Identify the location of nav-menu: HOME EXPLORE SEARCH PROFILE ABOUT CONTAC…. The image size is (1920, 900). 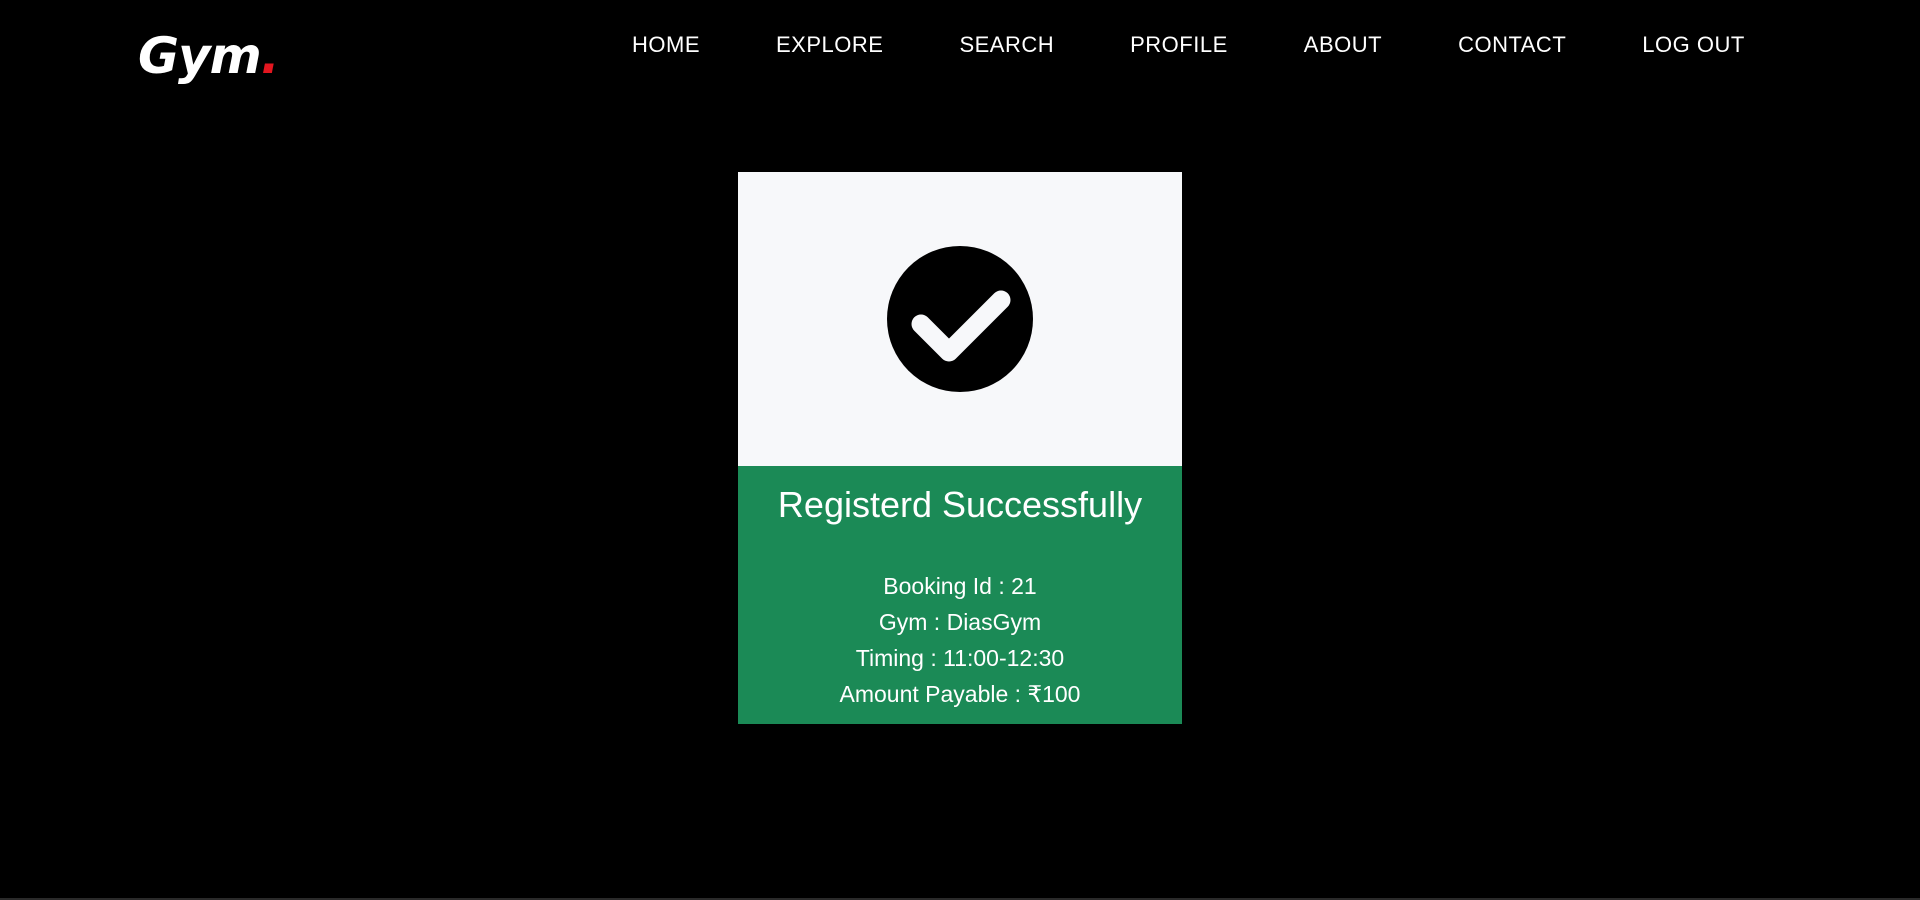
(1188, 45).